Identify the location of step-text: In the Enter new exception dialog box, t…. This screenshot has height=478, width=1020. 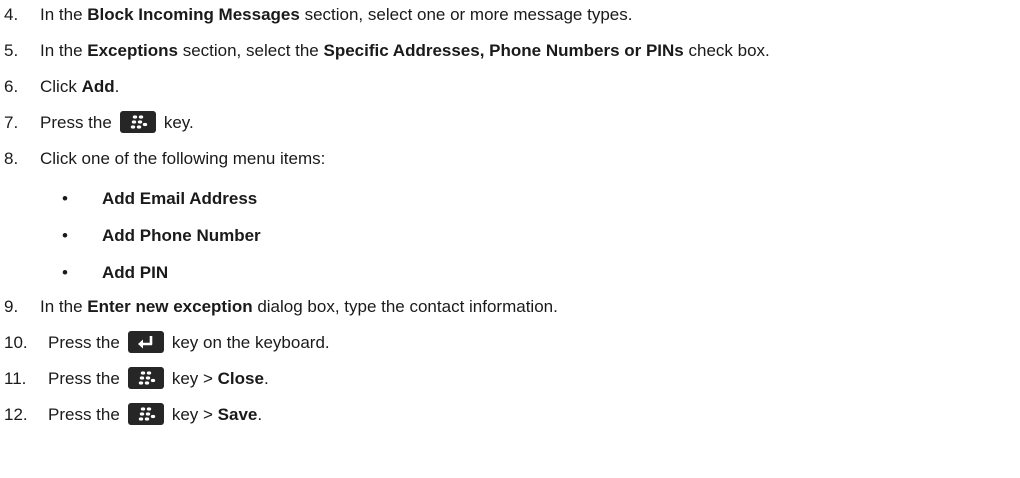
(299, 306).